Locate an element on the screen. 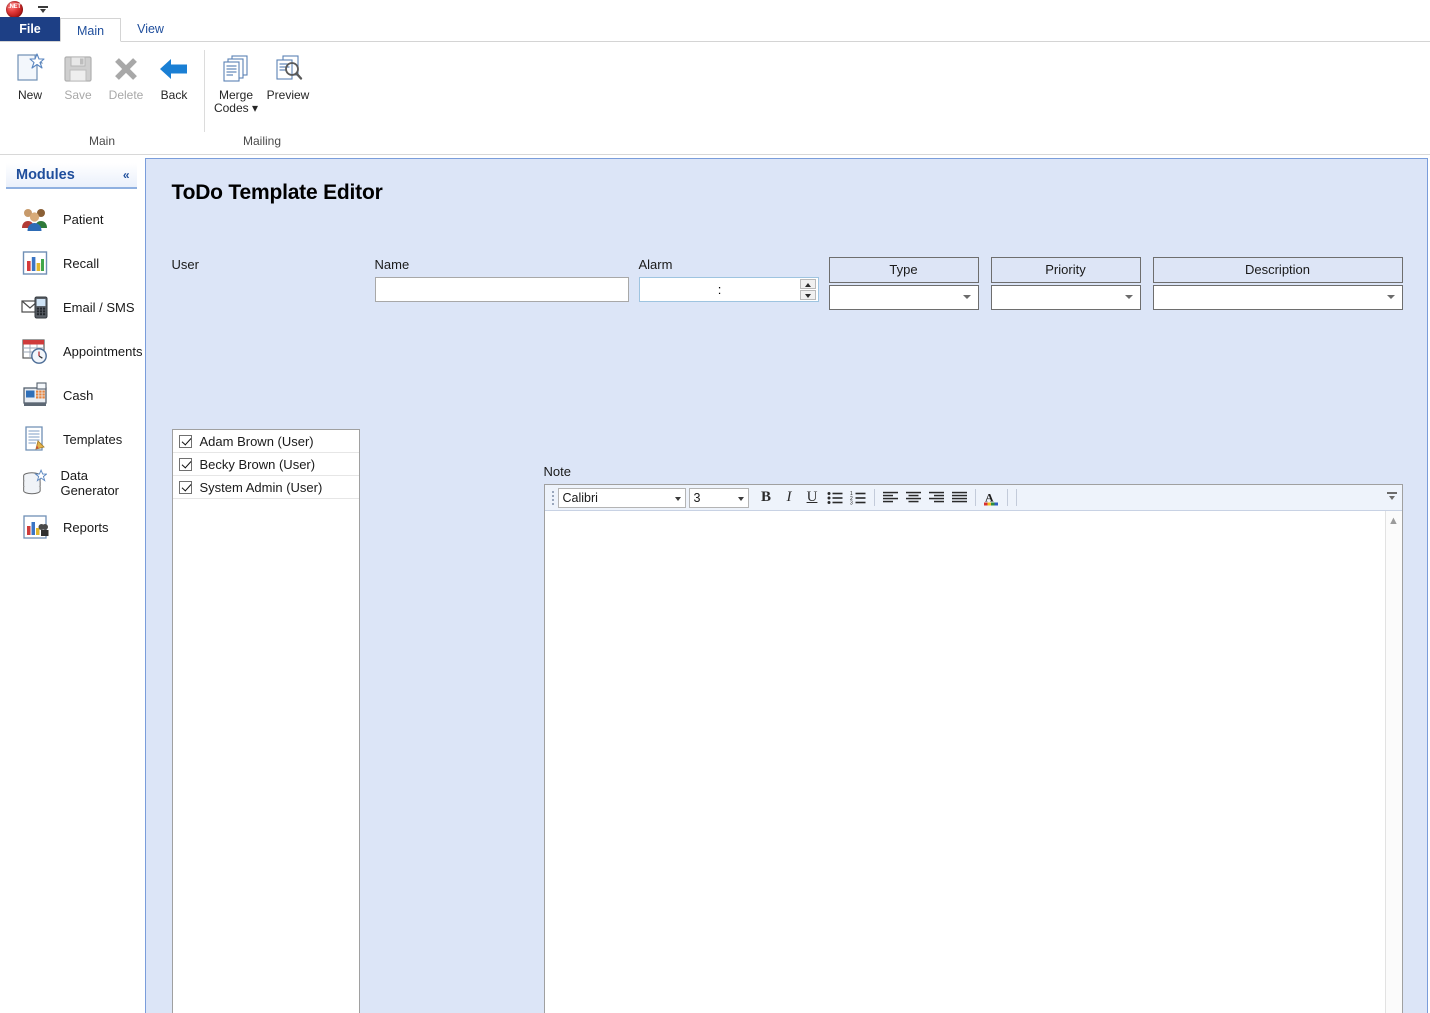 This screenshot has width=1430, height=1013. priority-select is located at coordinates (1065, 297).